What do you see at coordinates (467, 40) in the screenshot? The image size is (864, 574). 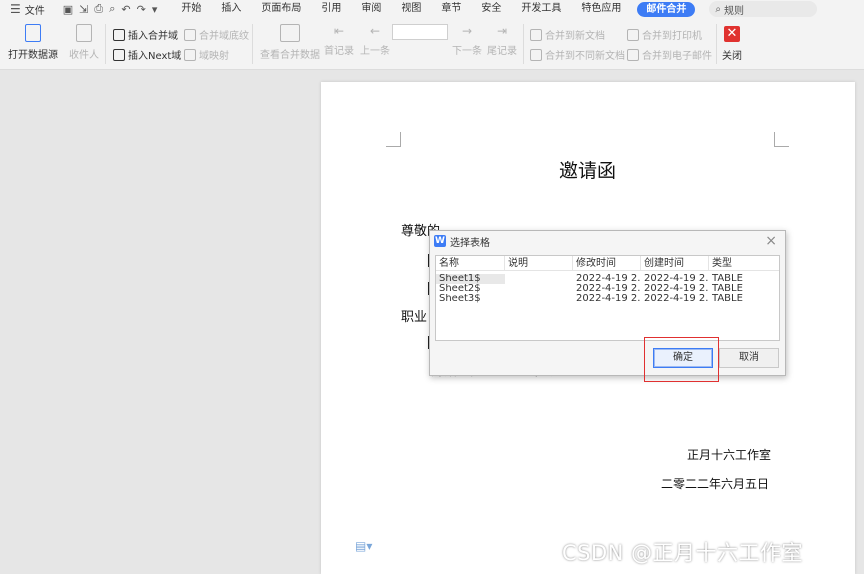 I see `next-record-button: → 下一条` at bounding box center [467, 40].